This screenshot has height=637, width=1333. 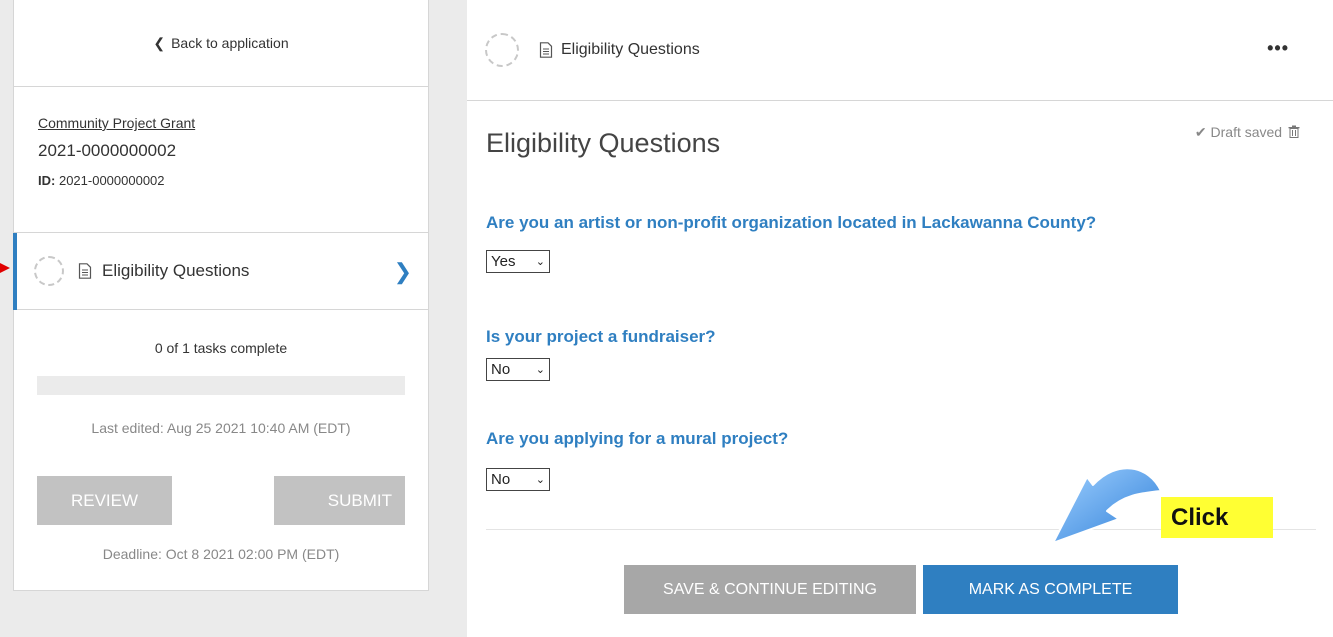 What do you see at coordinates (47, 180) in the screenshot?
I see `grant-id-label: ID:` at bounding box center [47, 180].